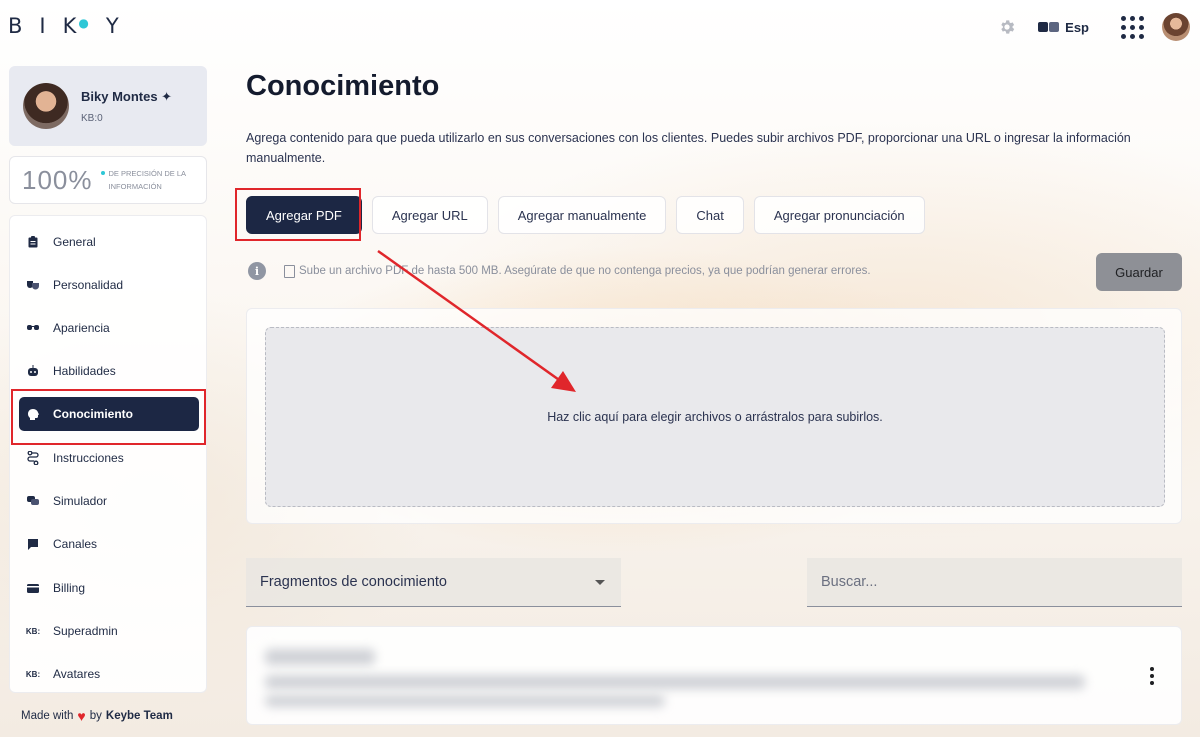  What do you see at coordinates (84, 371) in the screenshot?
I see `sidebar-item-label: Habilidades` at bounding box center [84, 371].